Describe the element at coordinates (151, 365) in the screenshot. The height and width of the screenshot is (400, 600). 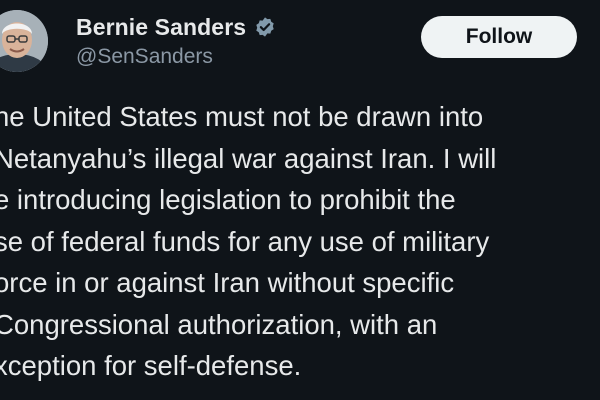
I see `tweet-line: xception for self-defense.` at that location.